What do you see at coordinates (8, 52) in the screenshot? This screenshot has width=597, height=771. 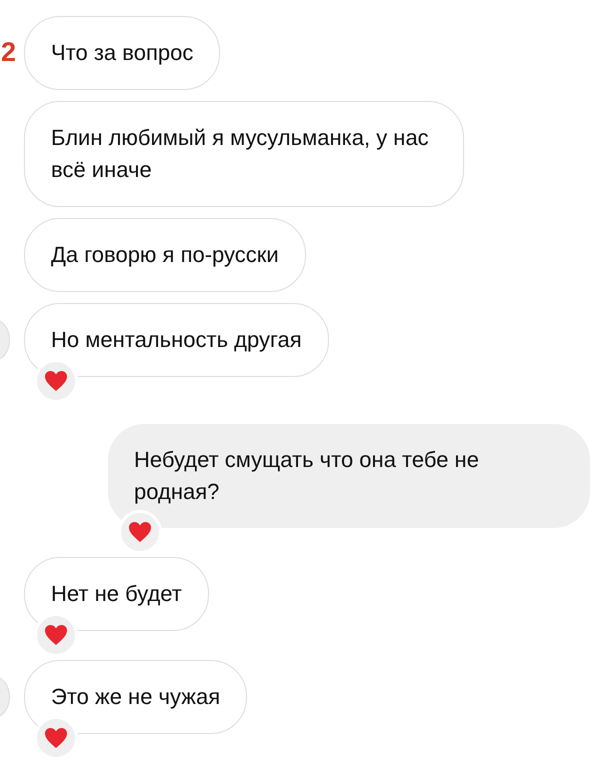 I see `unread-count: 2` at bounding box center [8, 52].